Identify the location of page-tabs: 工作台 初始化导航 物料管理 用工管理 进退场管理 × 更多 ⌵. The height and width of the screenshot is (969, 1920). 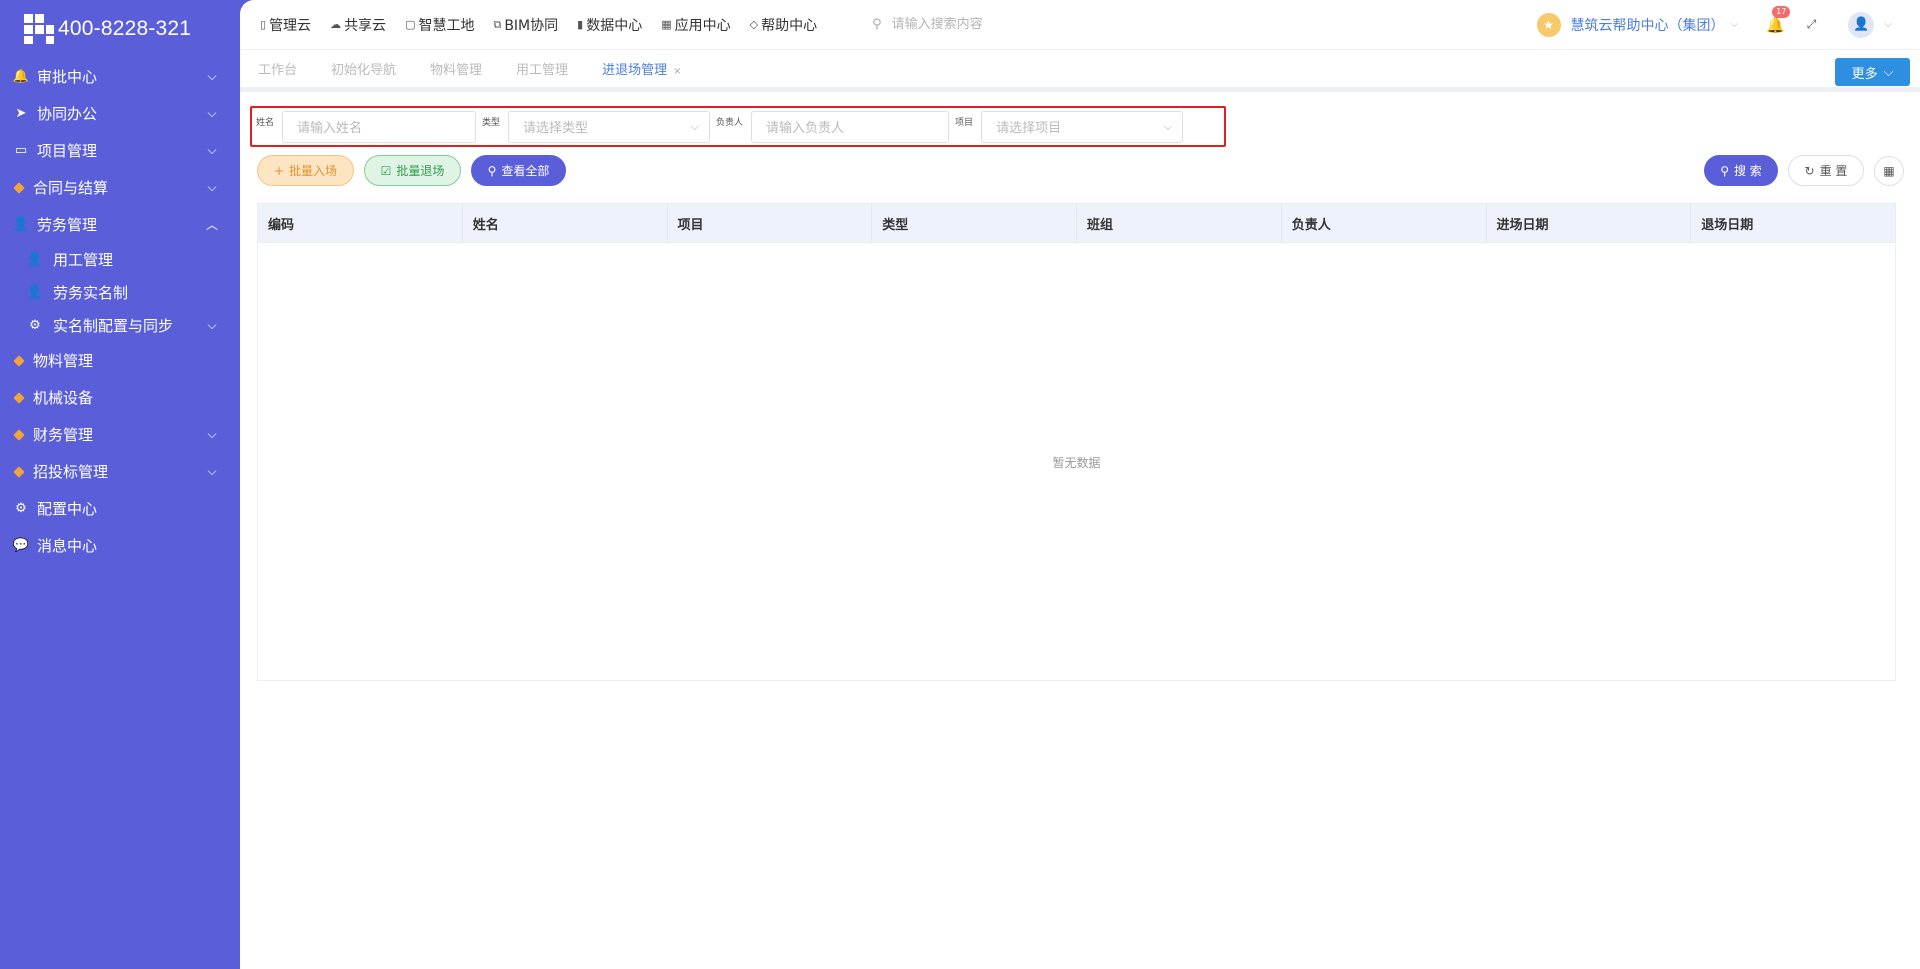
(1080, 71).